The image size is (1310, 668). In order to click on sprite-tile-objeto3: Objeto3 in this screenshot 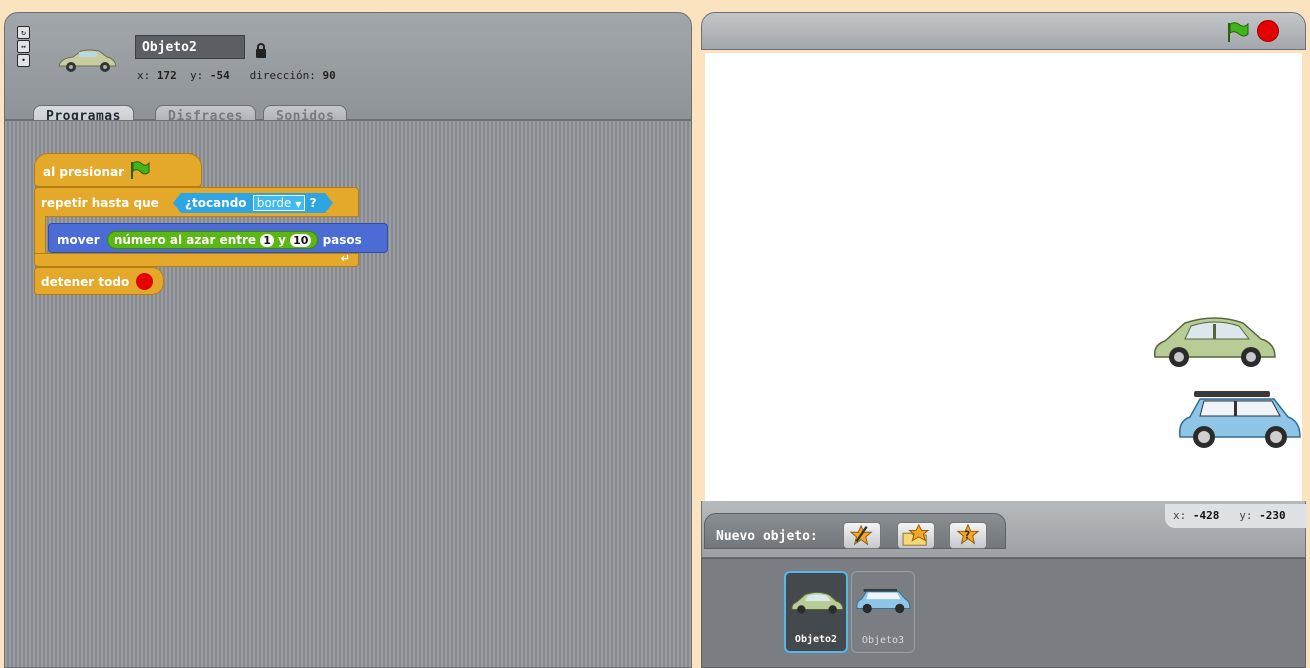, I will do `click(883, 612)`.